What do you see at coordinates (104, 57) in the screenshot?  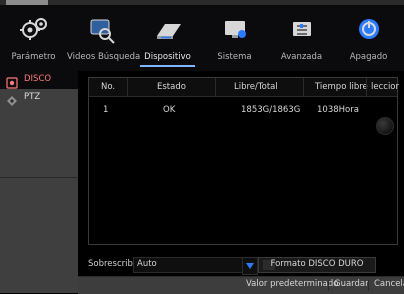 I see `nav-label: Videos Búsqueda` at bounding box center [104, 57].